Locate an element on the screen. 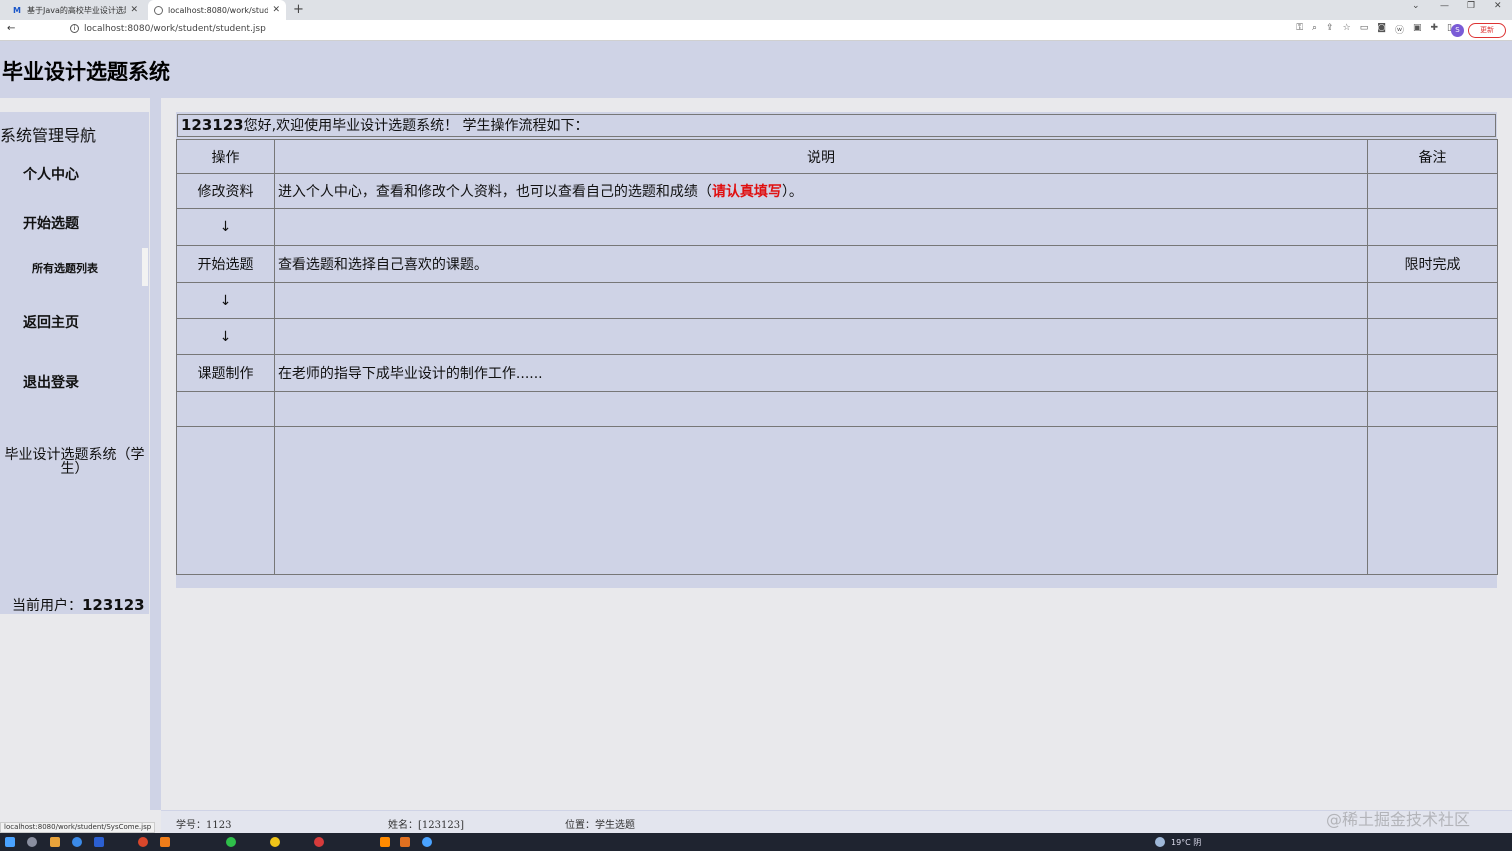  frame-divider is located at coordinates (155, 454).